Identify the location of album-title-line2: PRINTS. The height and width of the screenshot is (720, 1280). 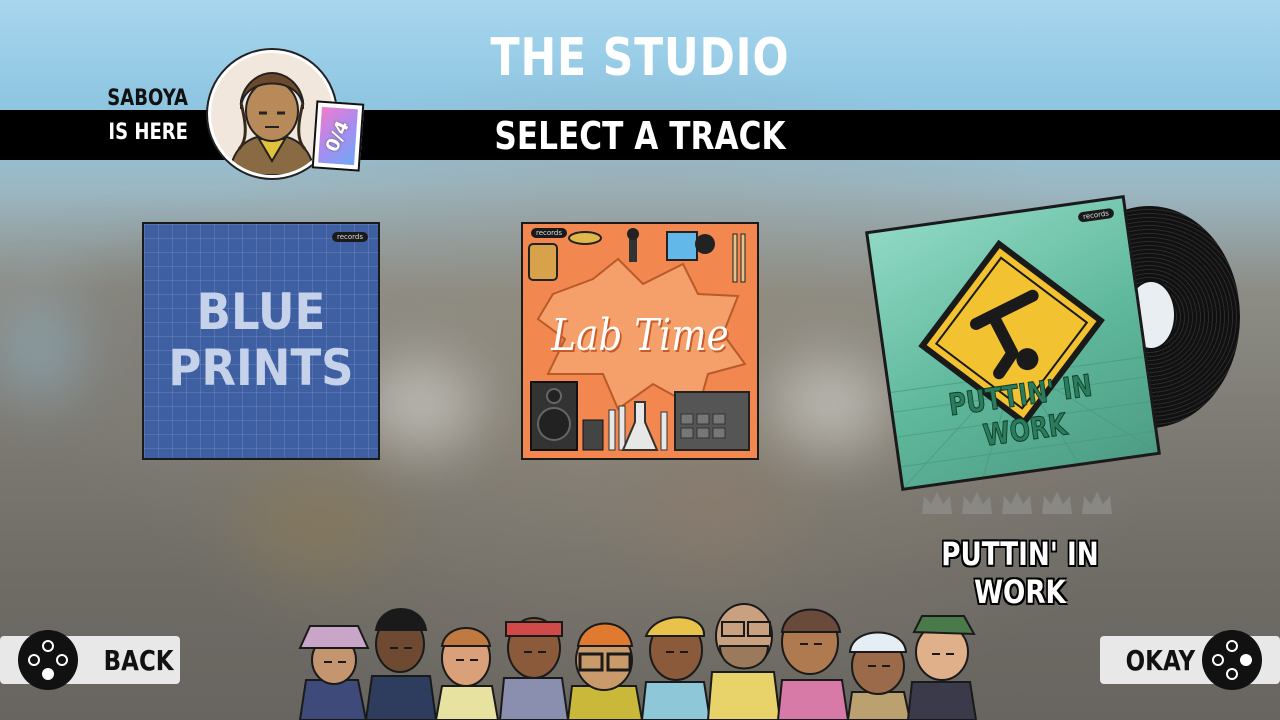
(261, 368).